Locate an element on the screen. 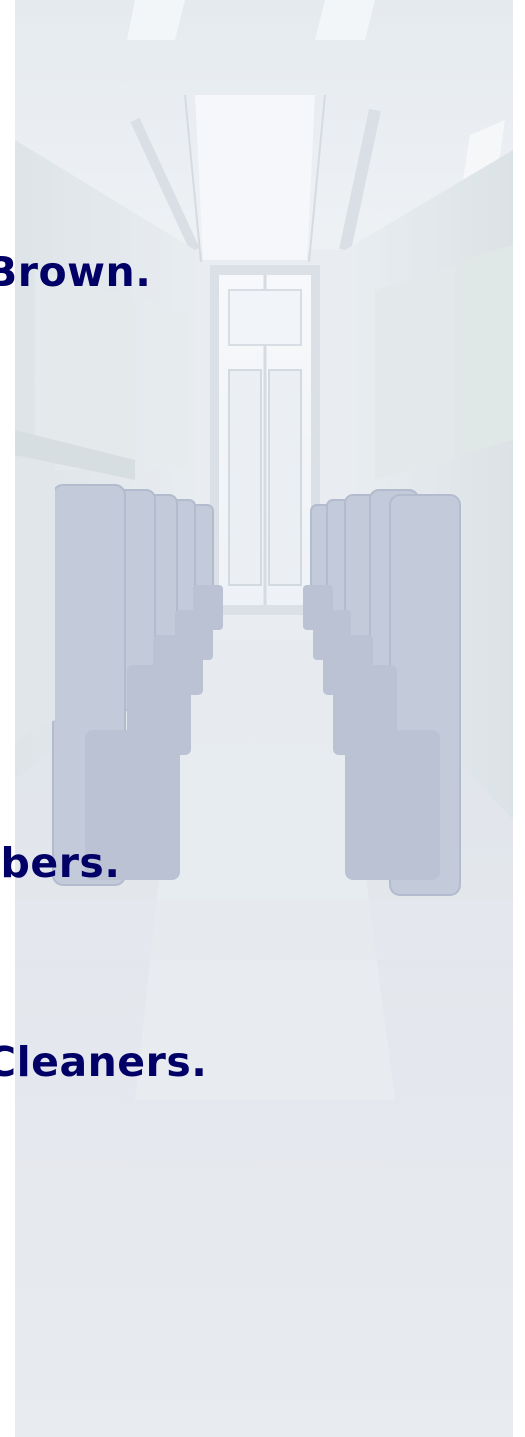 Image resolution: width=525 pixels, height=1437 pixels. slide-text-line-2: ibers. is located at coordinates (60, 863).